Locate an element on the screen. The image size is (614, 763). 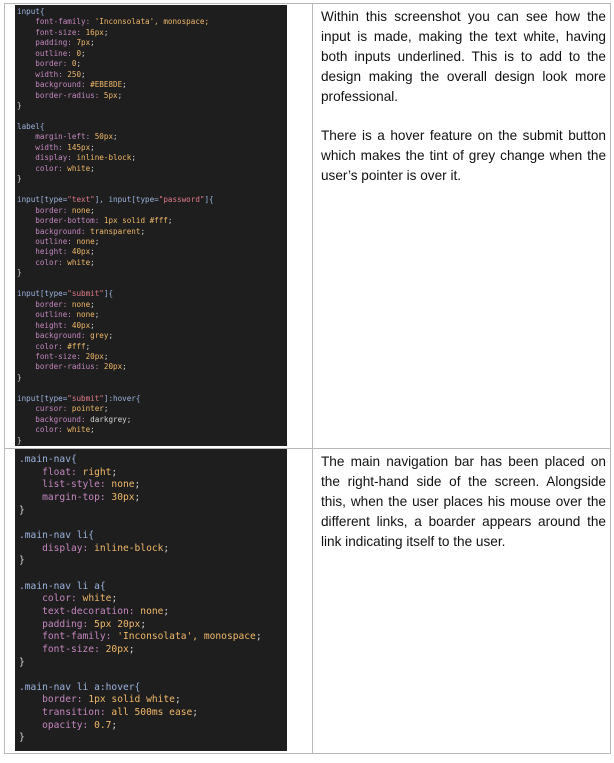
code-token: 30px is located at coordinates (123, 497).